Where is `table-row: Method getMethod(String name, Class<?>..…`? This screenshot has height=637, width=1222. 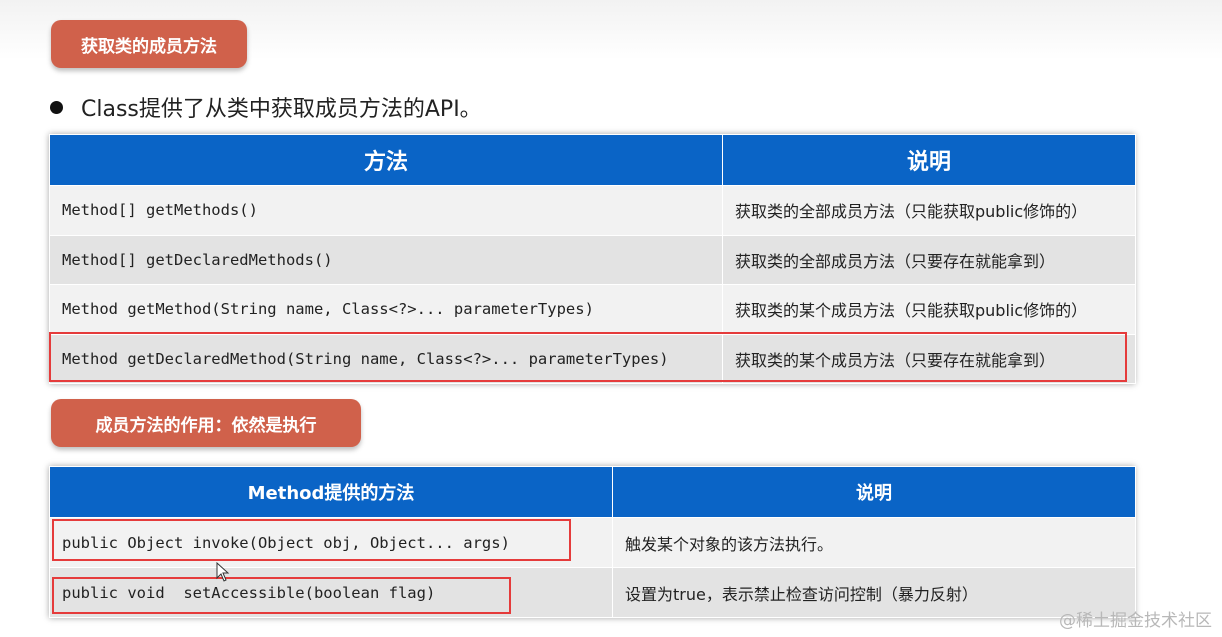 table-row: Method getMethod(String name, Class<?>..… is located at coordinates (592, 309).